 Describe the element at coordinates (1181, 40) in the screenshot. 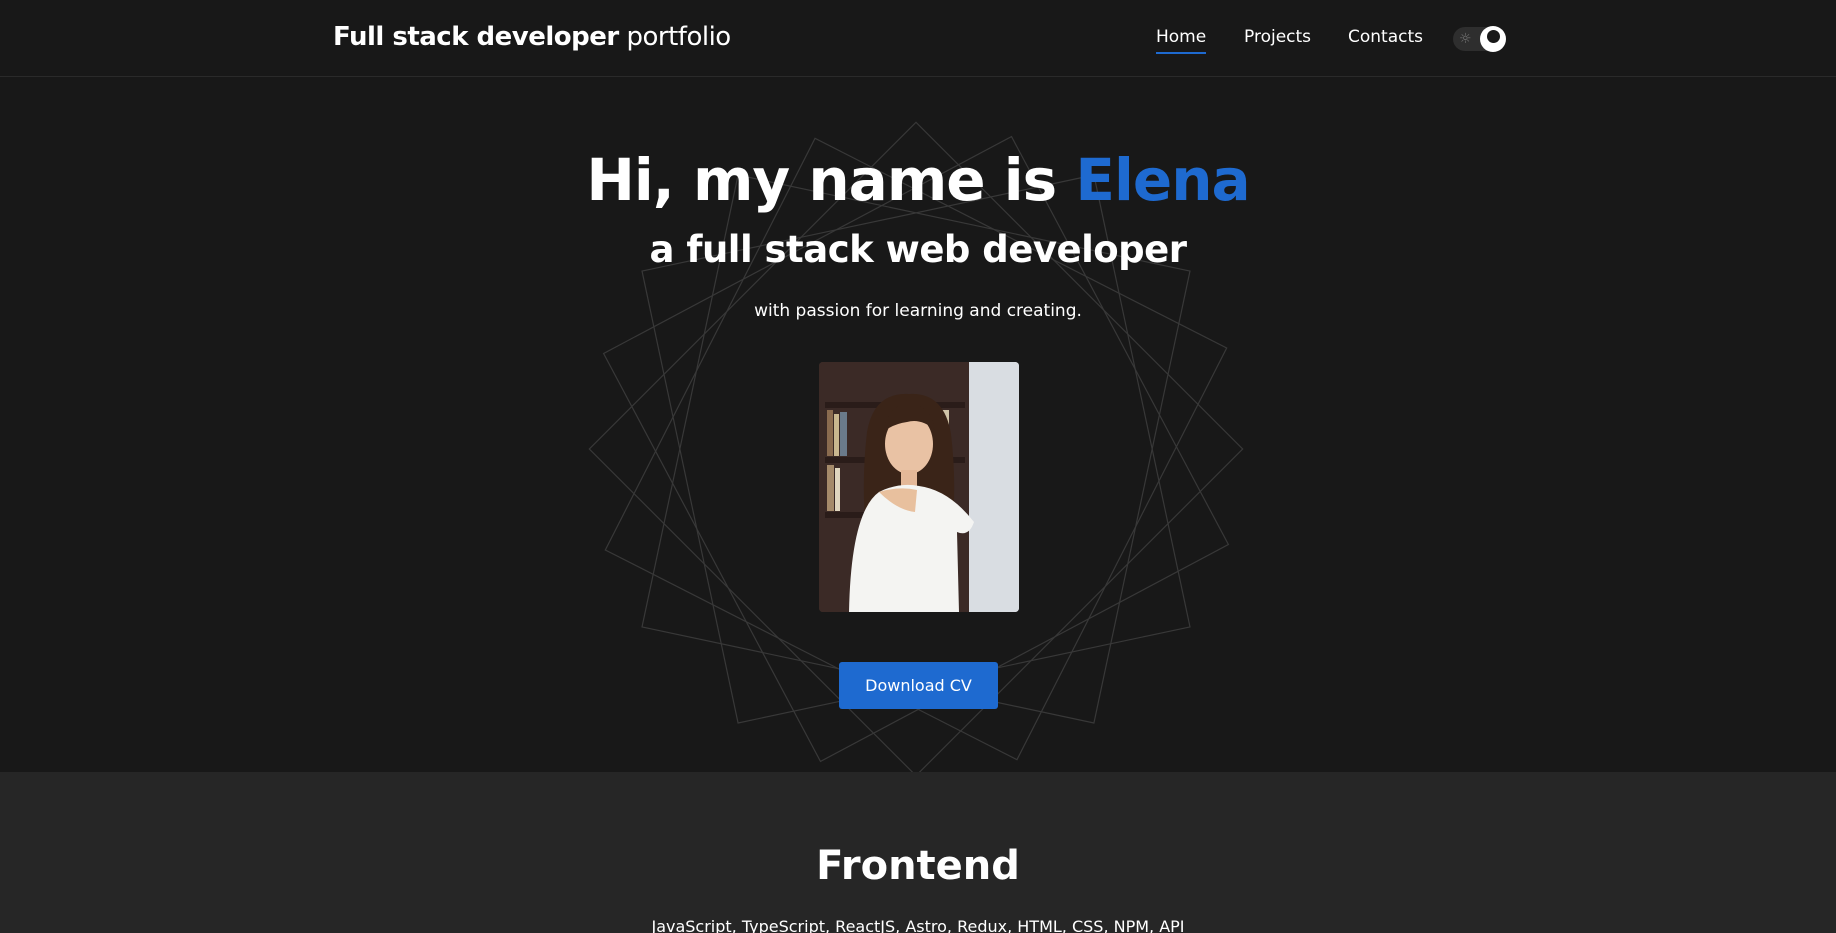

I see `nav-link-home: Home` at that location.